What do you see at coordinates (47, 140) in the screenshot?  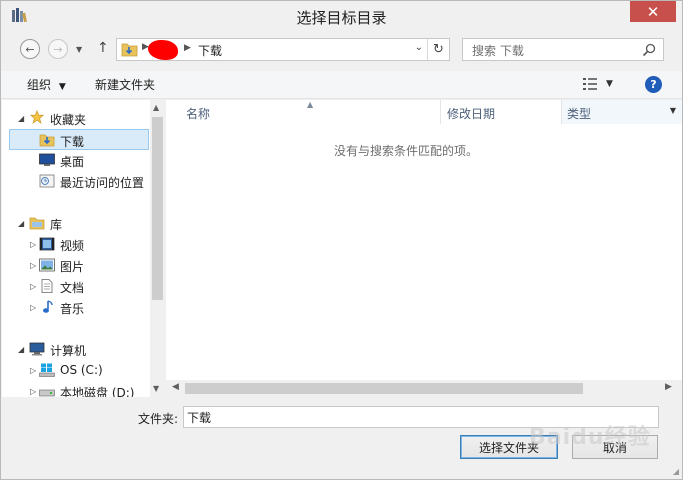 I see `download-folder-icon` at bounding box center [47, 140].